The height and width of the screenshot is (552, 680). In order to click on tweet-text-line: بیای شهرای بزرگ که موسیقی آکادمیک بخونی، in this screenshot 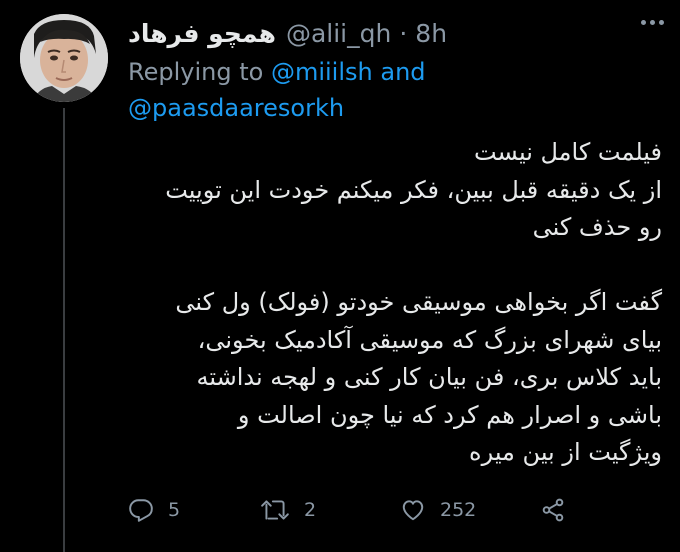, I will do `click(429, 339)`.